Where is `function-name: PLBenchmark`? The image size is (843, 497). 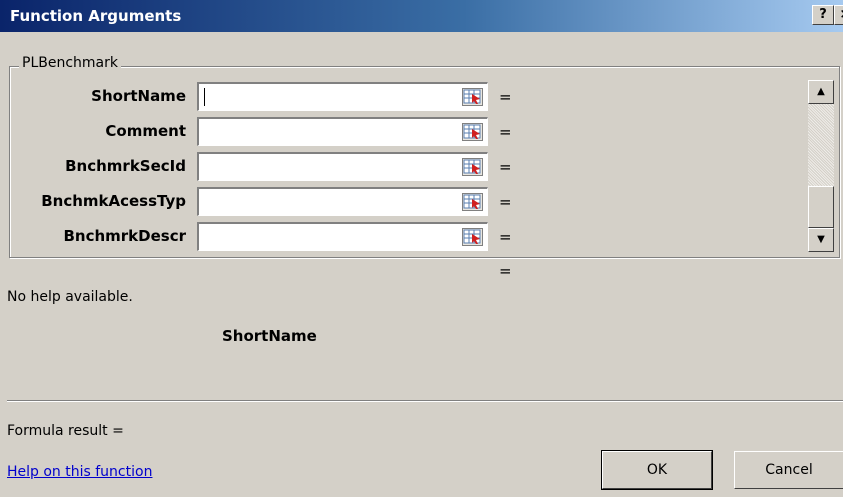 function-name: PLBenchmark is located at coordinates (70, 63).